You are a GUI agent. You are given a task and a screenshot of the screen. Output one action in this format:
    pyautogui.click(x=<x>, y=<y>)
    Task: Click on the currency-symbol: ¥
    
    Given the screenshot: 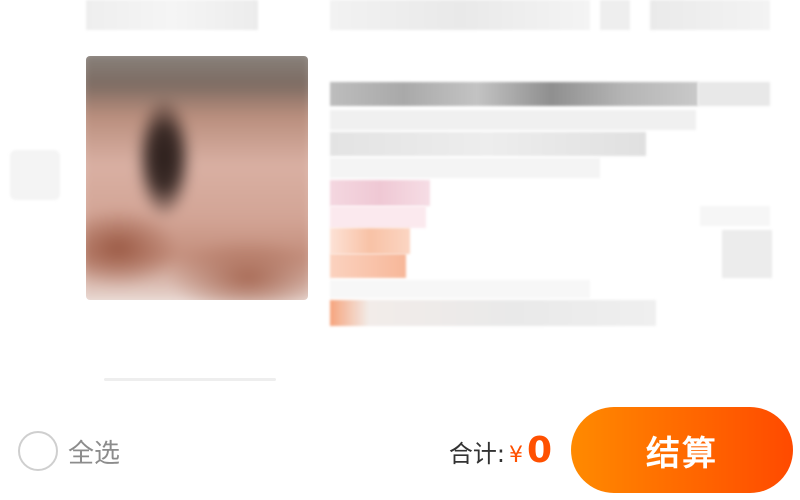 What is the action you would take?
    pyautogui.click(x=515, y=455)
    